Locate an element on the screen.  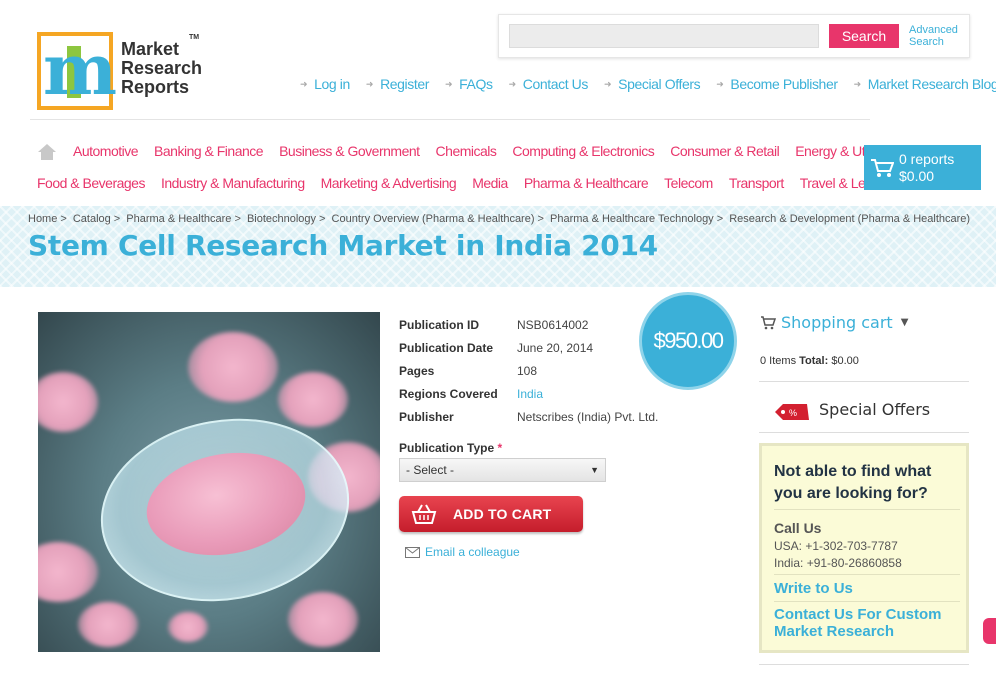
dropdown-arrow-icon: ▼ is located at coordinates (594, 470).